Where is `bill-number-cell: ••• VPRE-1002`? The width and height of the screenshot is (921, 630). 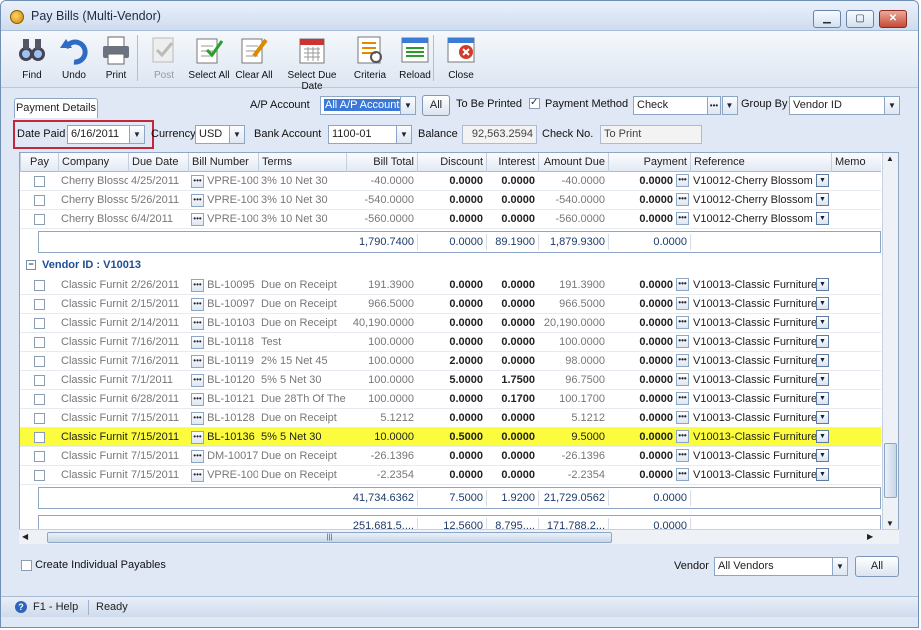 bill-number-cell: ••• VPRE-1002 is located at coordinates (223, 200).